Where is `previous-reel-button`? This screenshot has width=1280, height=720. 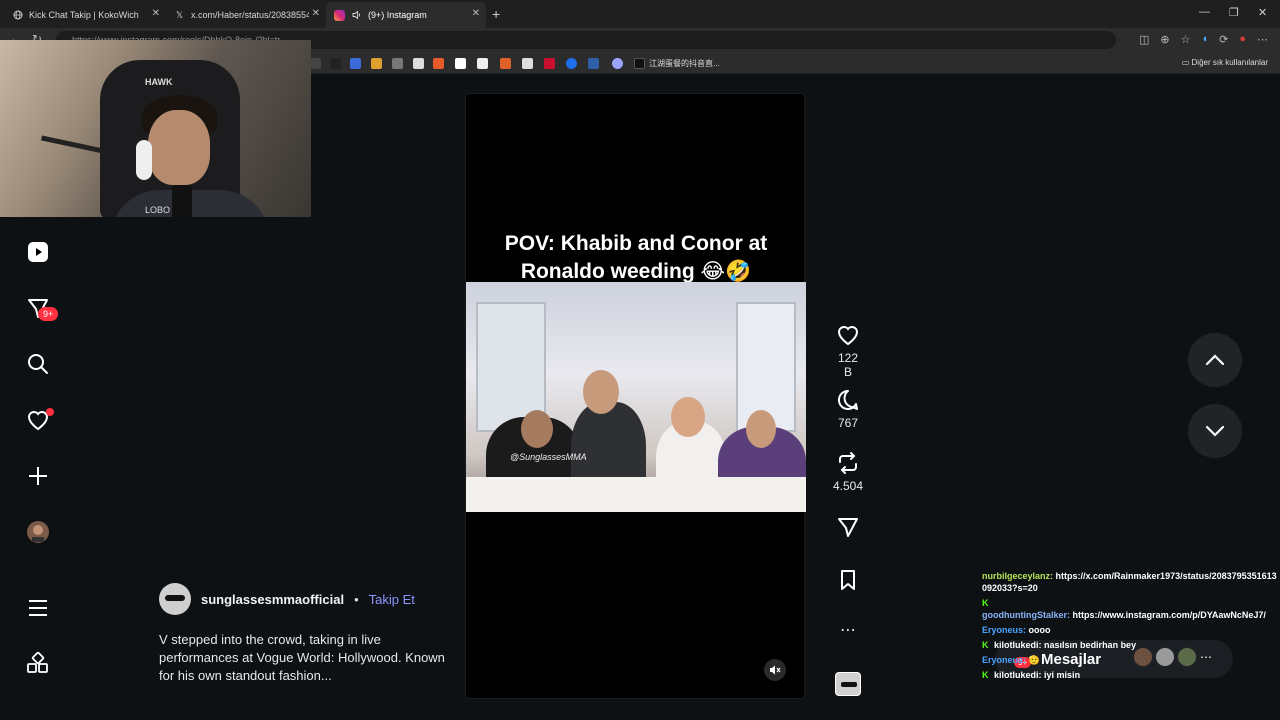
previous-reel-button is located at coordinates (1215, 360).